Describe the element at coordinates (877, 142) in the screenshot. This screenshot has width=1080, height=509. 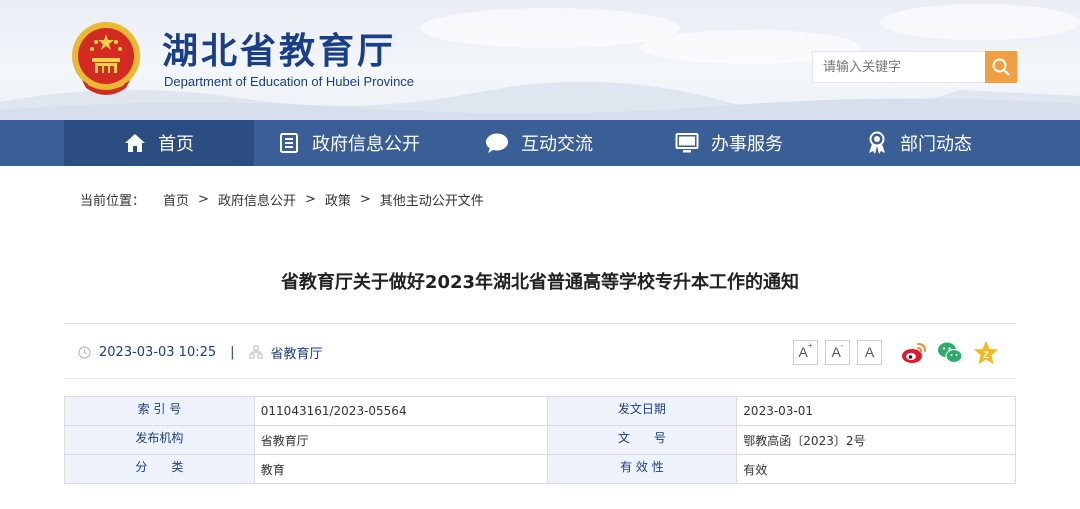
I see `award-icon` at that location.